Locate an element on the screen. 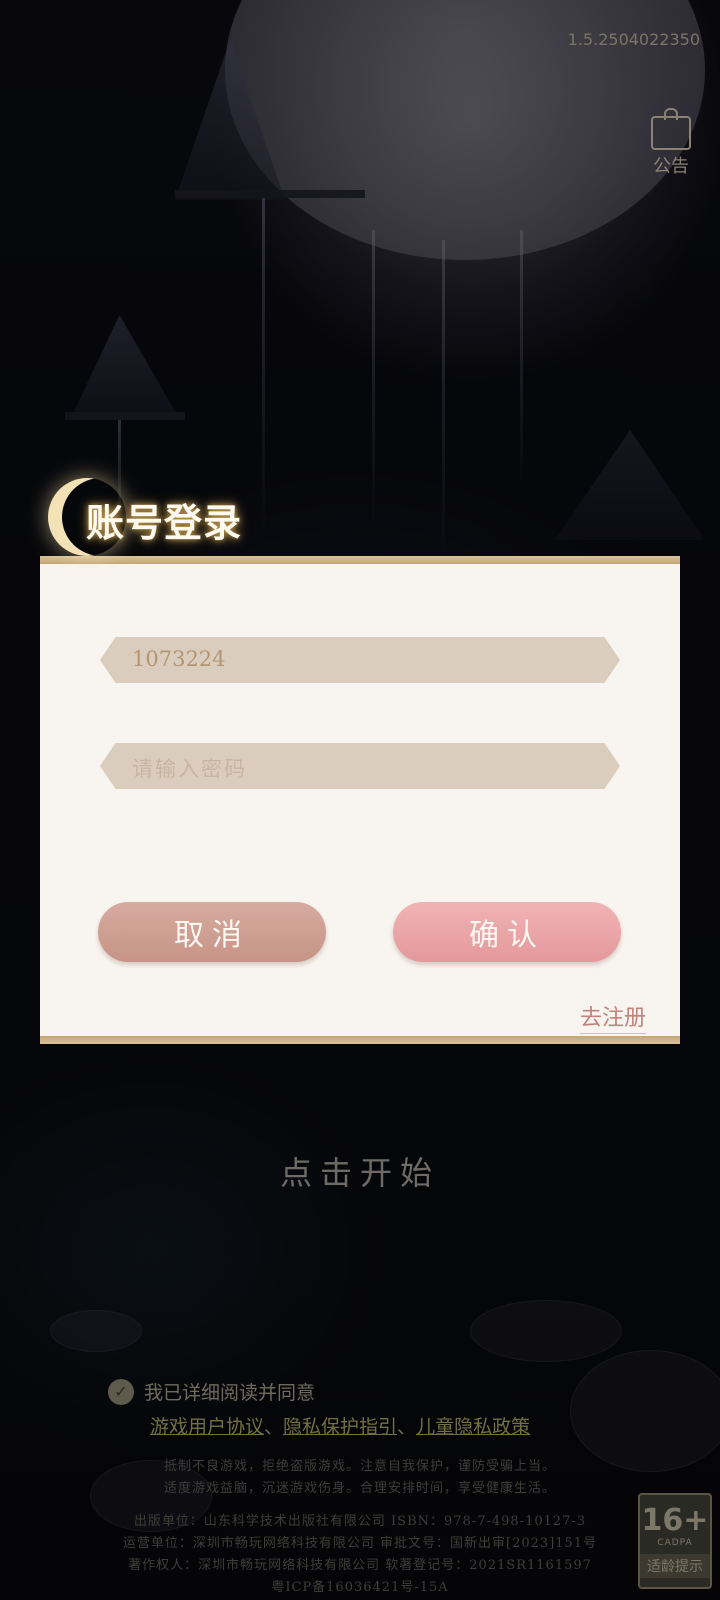 This screenshot has width=720, height=1600. user-agreement-link: 游戏用户协议 is located at coordinates (207, 1427).